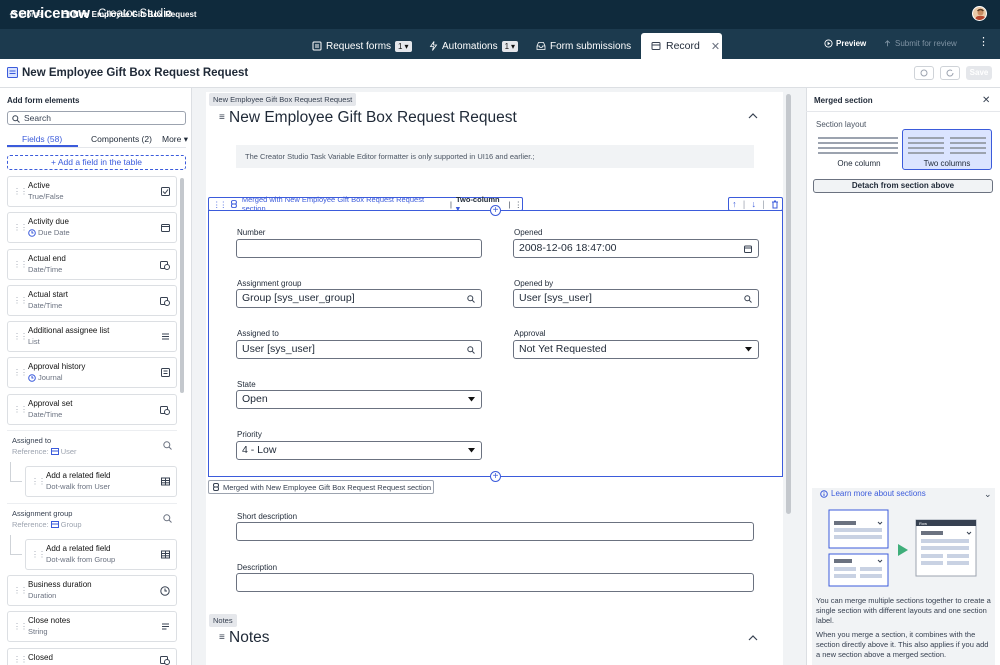 This screenshot has width=1000, height=665. Describe the element at coordinates (92, 409) in the screenshot. I see `field-card: ⋮⋮ Approval set Date/Time` at that location.